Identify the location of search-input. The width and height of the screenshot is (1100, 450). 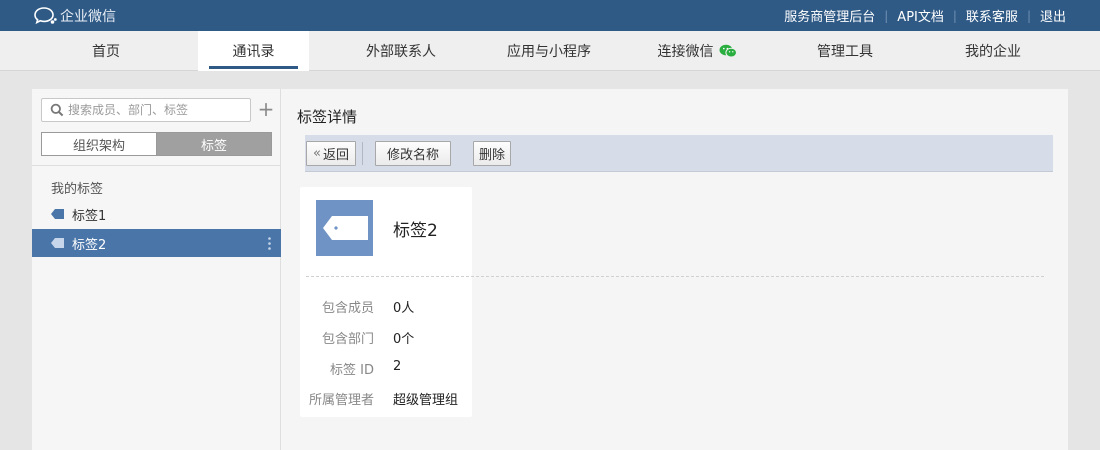
(153, 110).